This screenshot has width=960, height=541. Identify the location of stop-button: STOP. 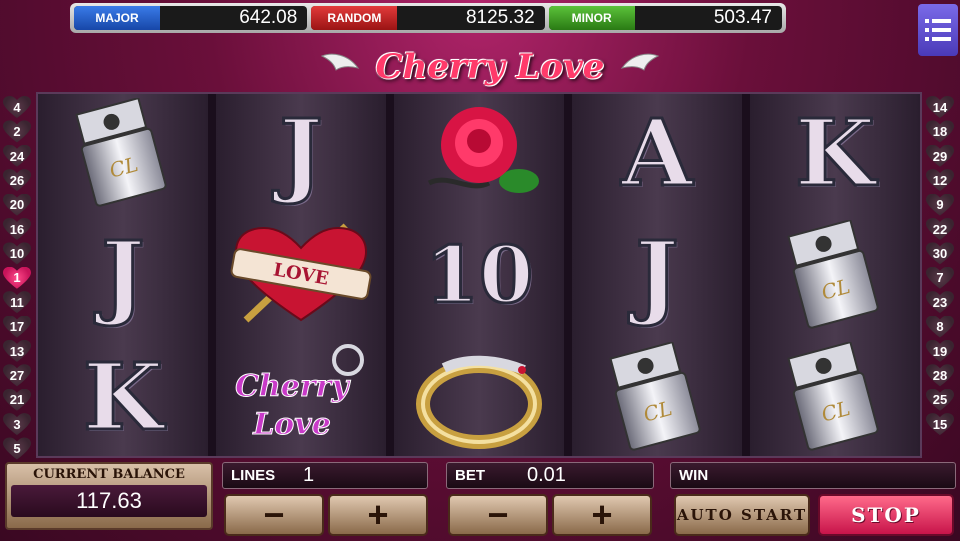
(886, 515).